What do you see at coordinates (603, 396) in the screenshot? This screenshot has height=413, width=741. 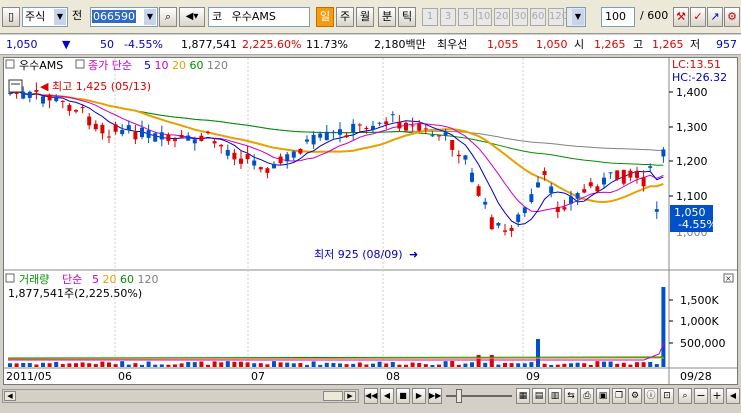 I see `save-icon: ▣` at bounding box center [603, 396].